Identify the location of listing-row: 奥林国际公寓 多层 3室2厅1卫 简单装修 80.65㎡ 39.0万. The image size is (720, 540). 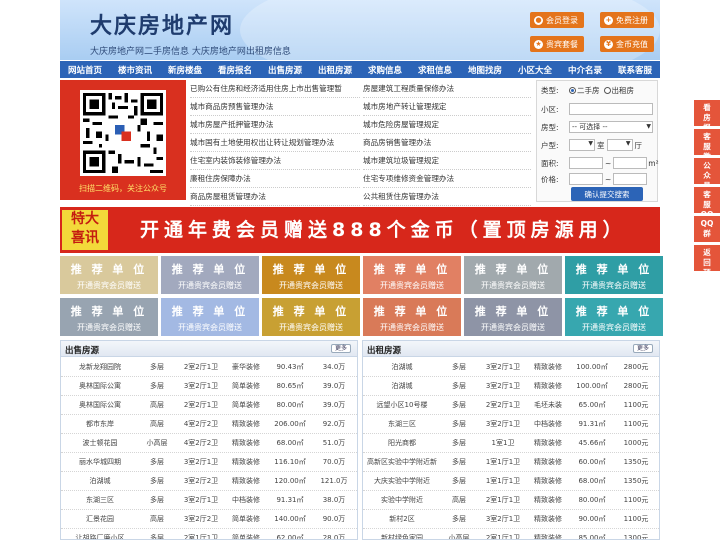
(209, 386).